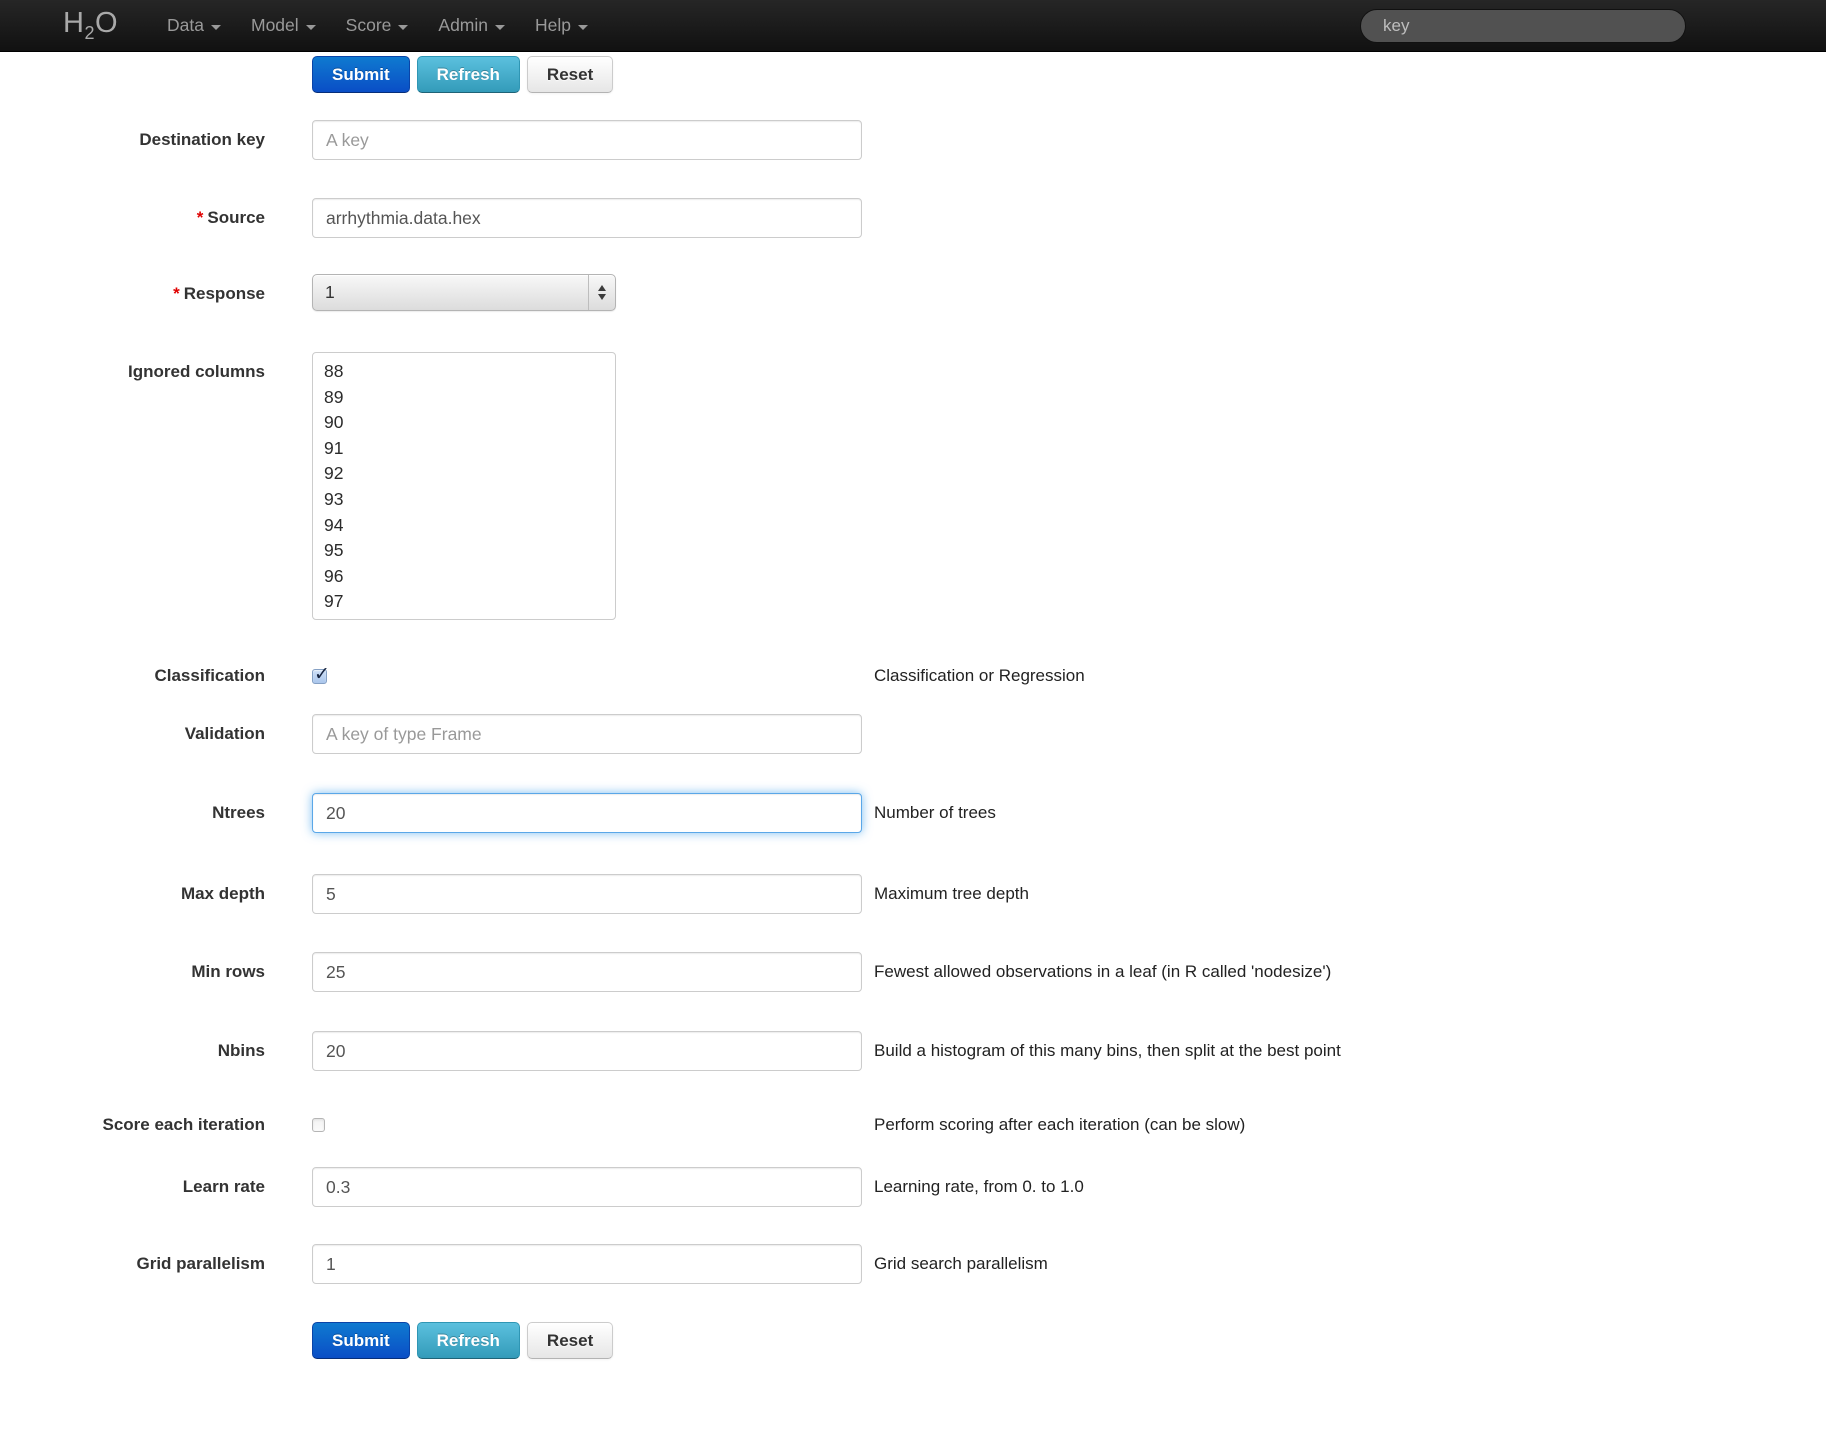  I want to click on top-navbar: H2O Data Model Score Admin Help, so click(913, 26).